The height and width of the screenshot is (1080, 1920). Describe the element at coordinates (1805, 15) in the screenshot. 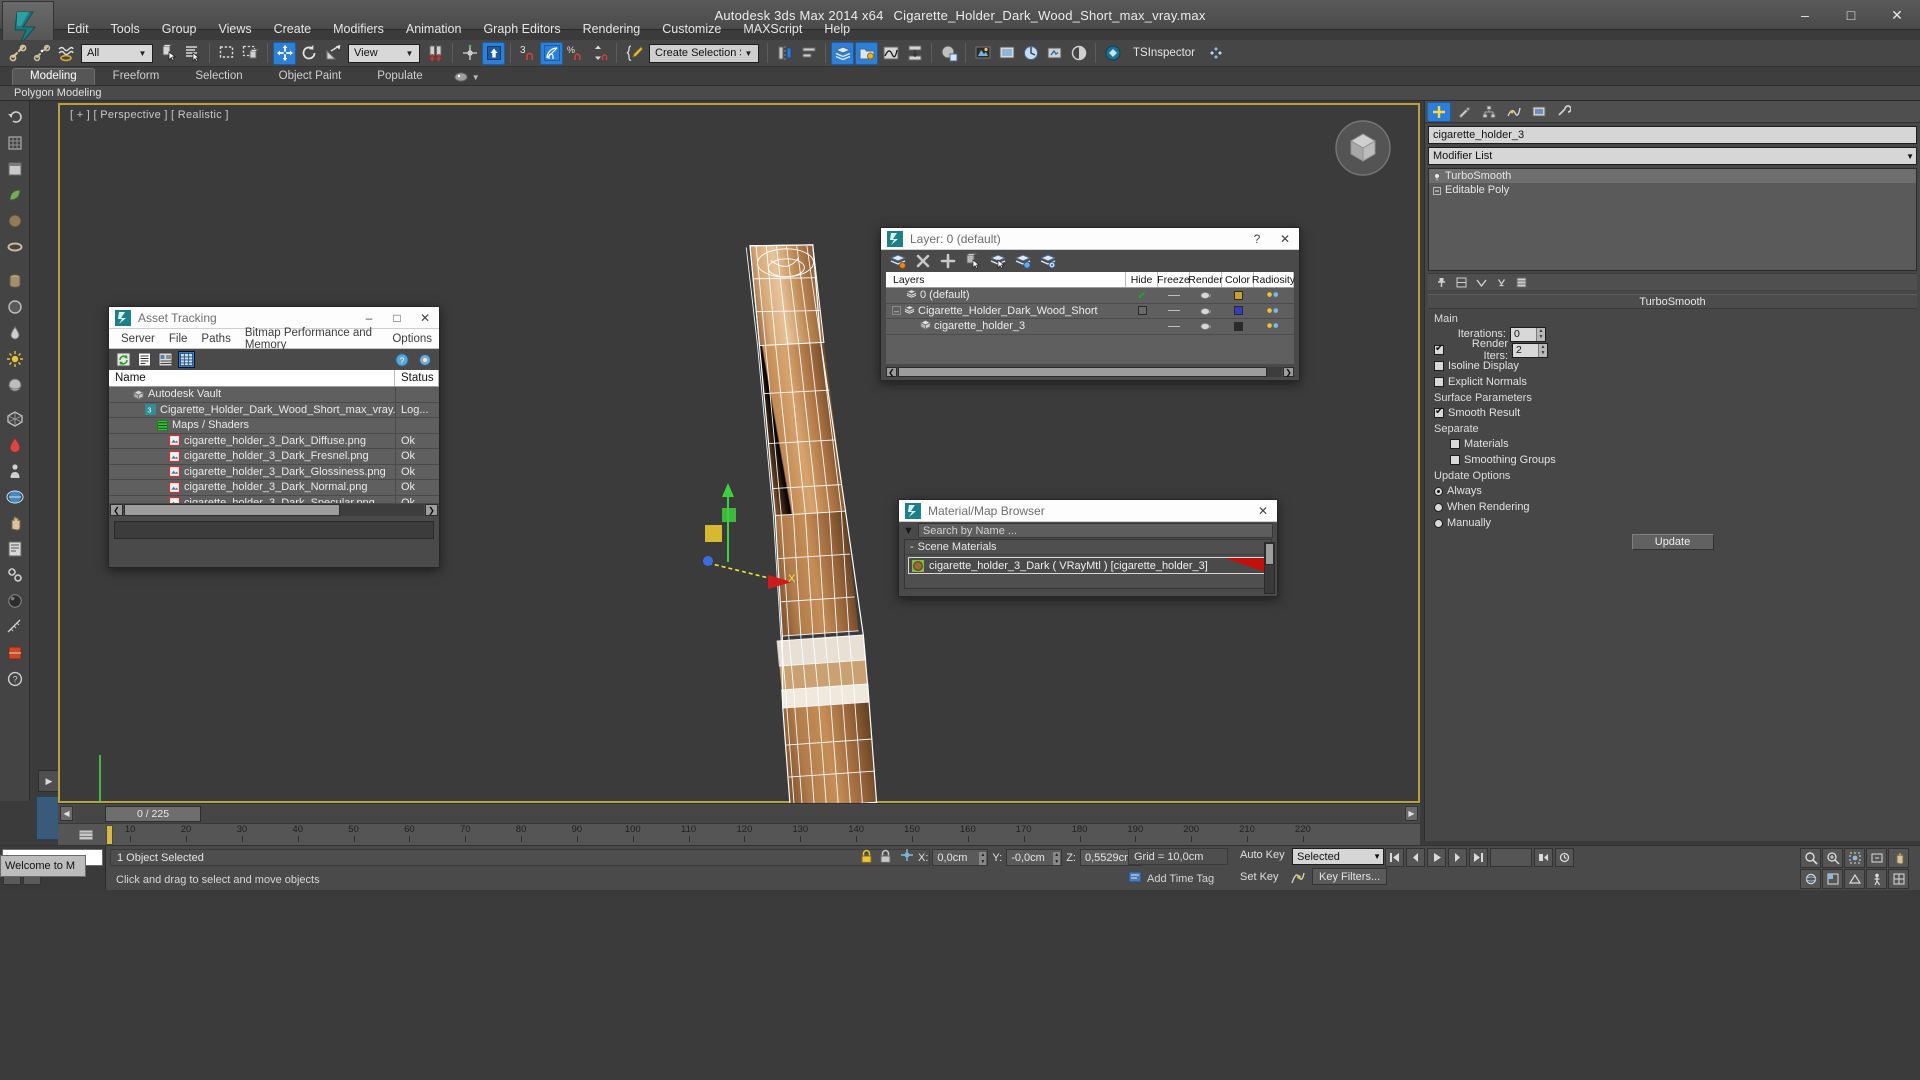

I see `minimize-button: –` at that location.